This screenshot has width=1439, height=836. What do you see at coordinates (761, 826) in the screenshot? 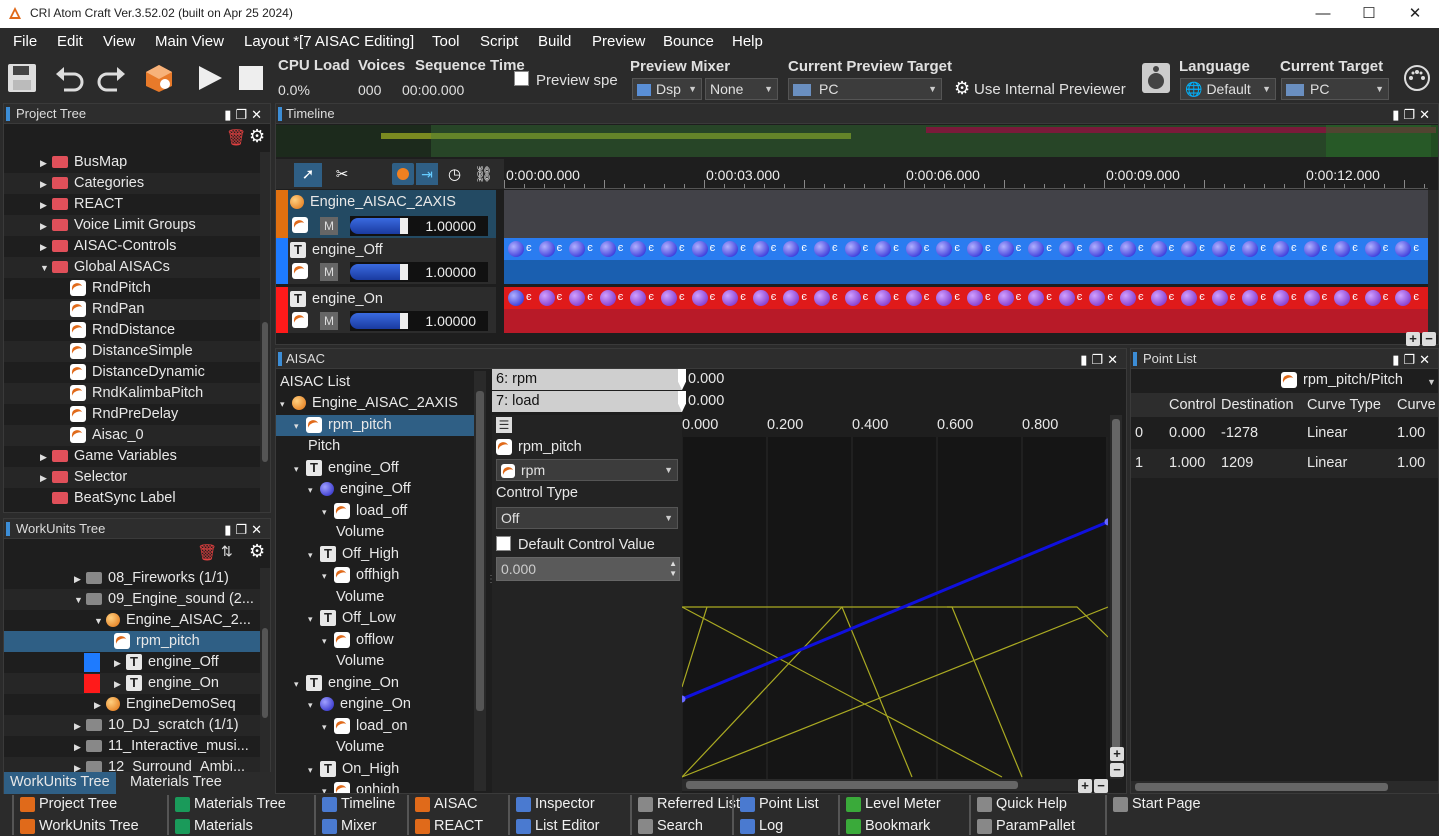
I see `dock-item: Log` at bounding box center [761, 826].